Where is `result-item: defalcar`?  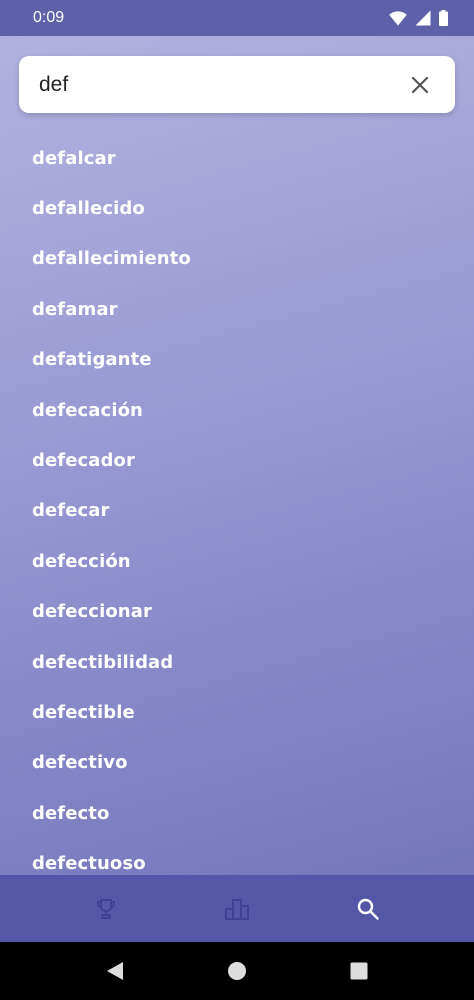 result-item: defalcar is located at coordinates (237, 158).